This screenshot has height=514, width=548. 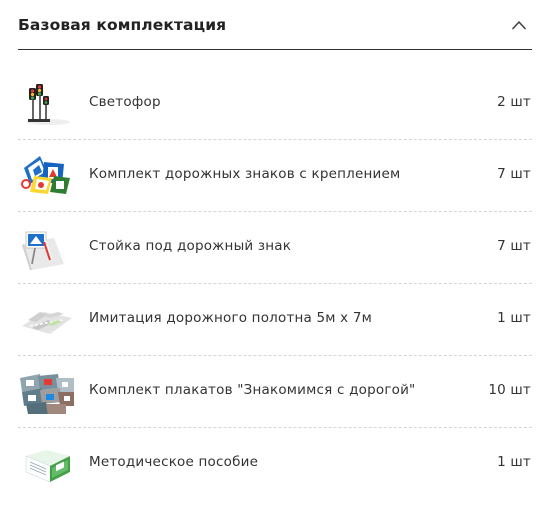 What do you see at coordinates (47, 466) in the screenshot?
I see `manual-book-image` at bounding box center [47, 466].